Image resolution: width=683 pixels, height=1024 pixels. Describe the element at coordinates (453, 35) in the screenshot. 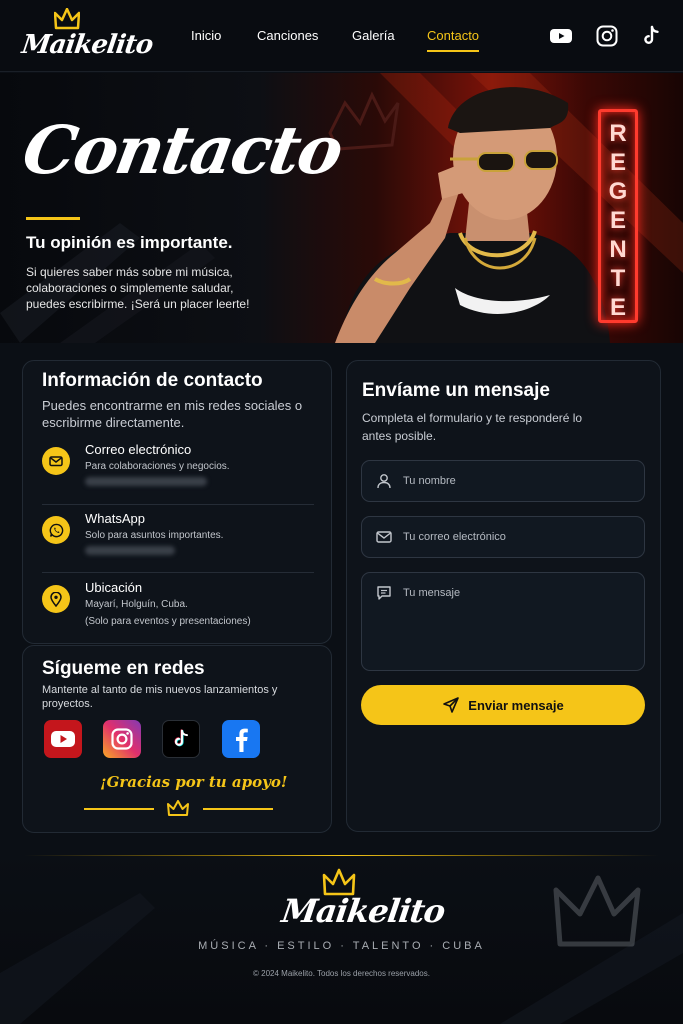

I see `nav-link-contacto: Contacto` at that location.